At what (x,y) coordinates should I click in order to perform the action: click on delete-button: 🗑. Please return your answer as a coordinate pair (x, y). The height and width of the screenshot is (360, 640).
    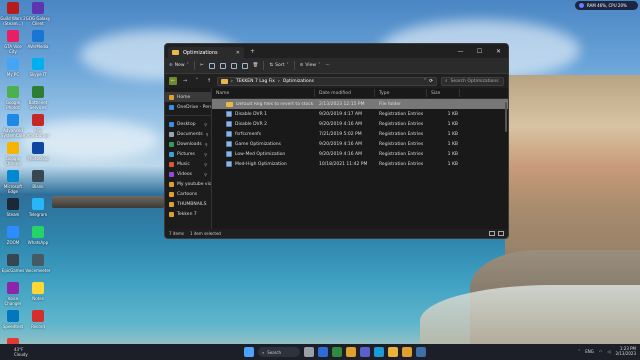
    Looking at the image, I should click on (256, 65).